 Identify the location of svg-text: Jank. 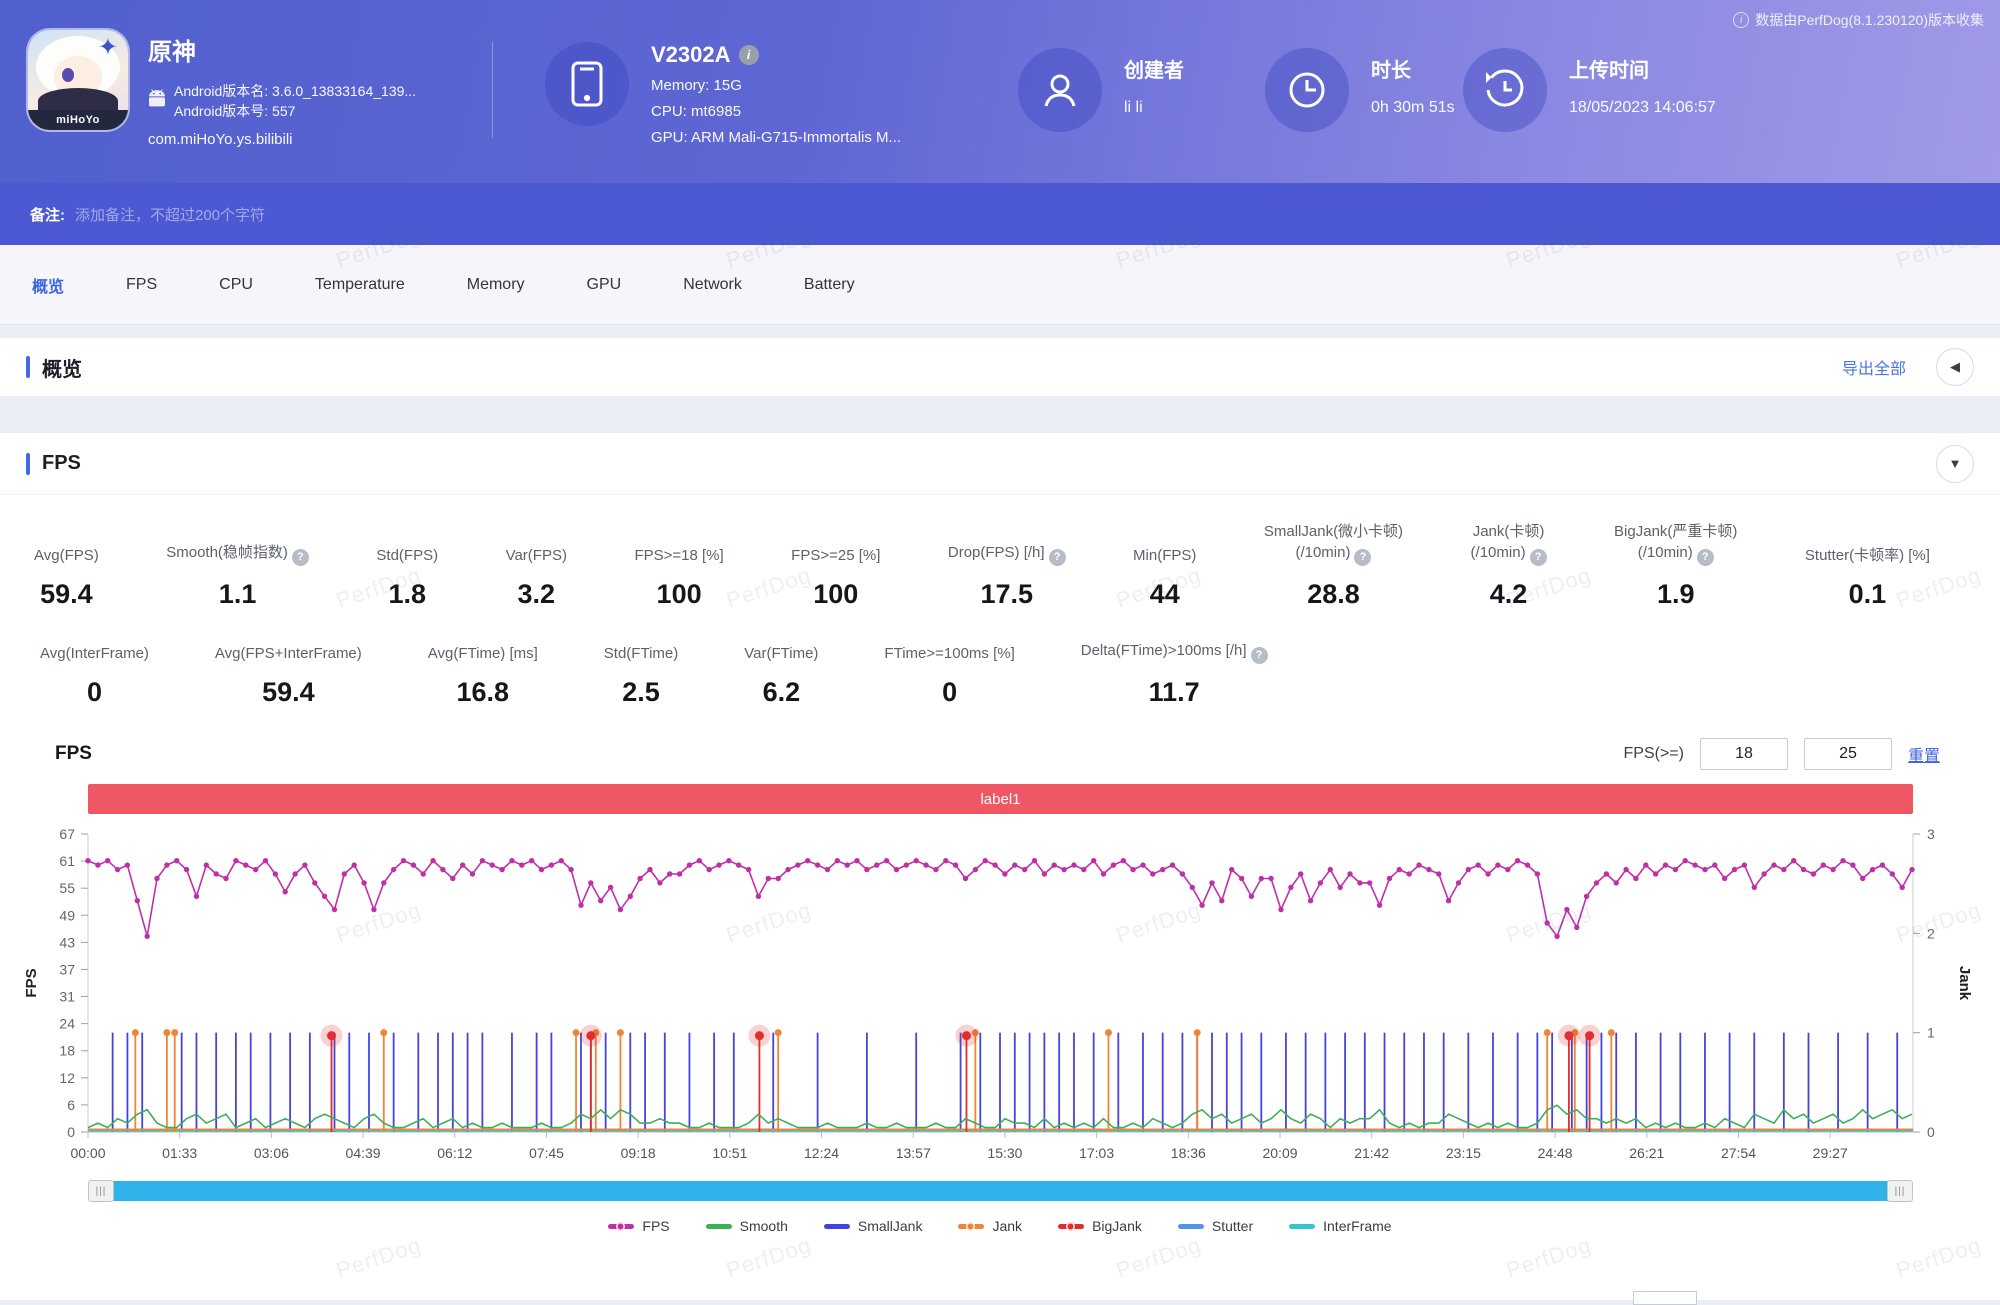
(1964, 983).